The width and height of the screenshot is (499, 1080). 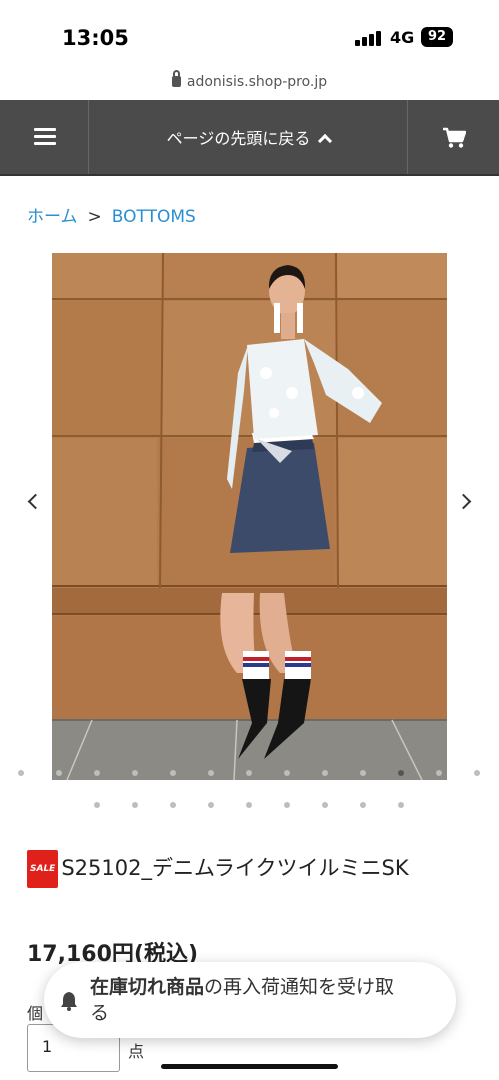 I want to click on chevron-left-icon, so click(x=35, y=501).